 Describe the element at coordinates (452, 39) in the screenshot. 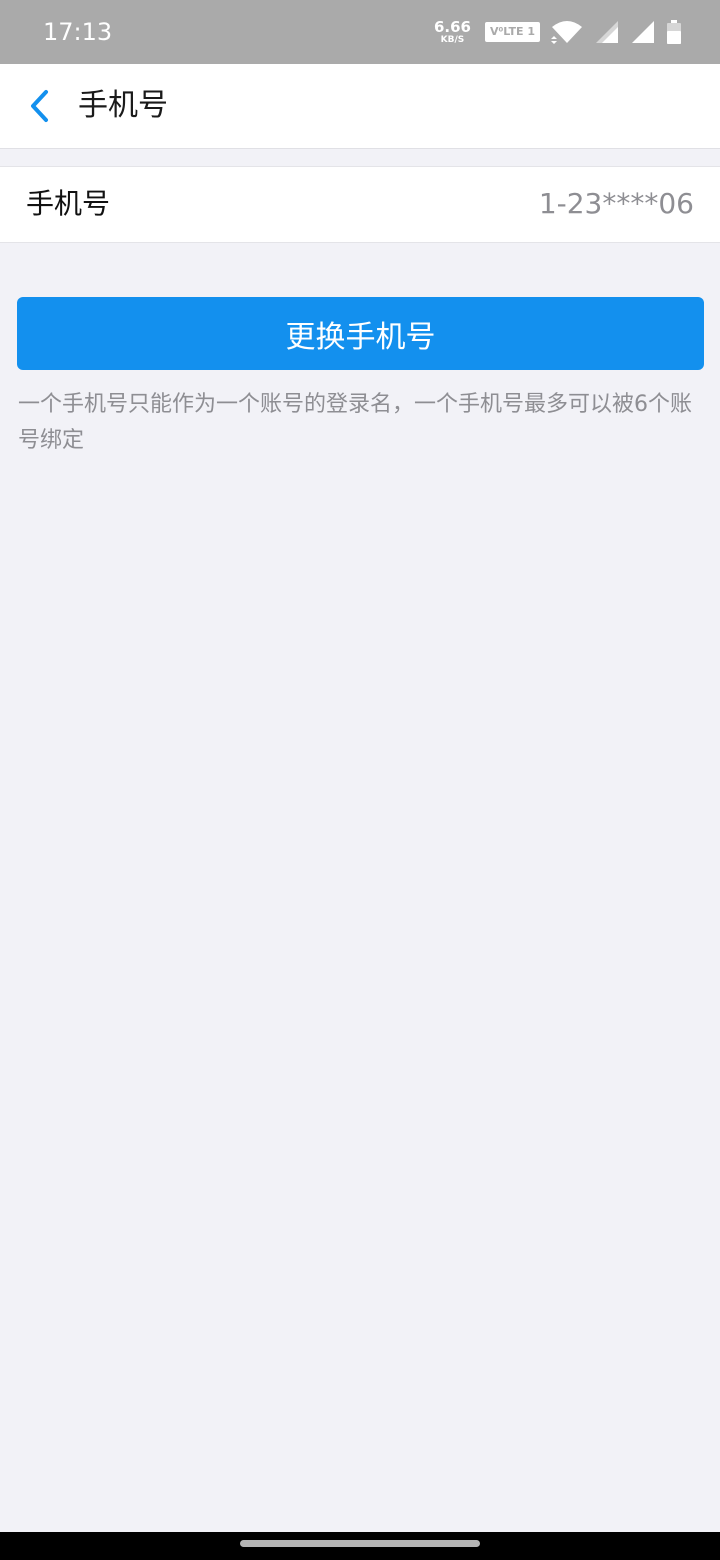

I see `network-speed-unit: KB/S` at that location.